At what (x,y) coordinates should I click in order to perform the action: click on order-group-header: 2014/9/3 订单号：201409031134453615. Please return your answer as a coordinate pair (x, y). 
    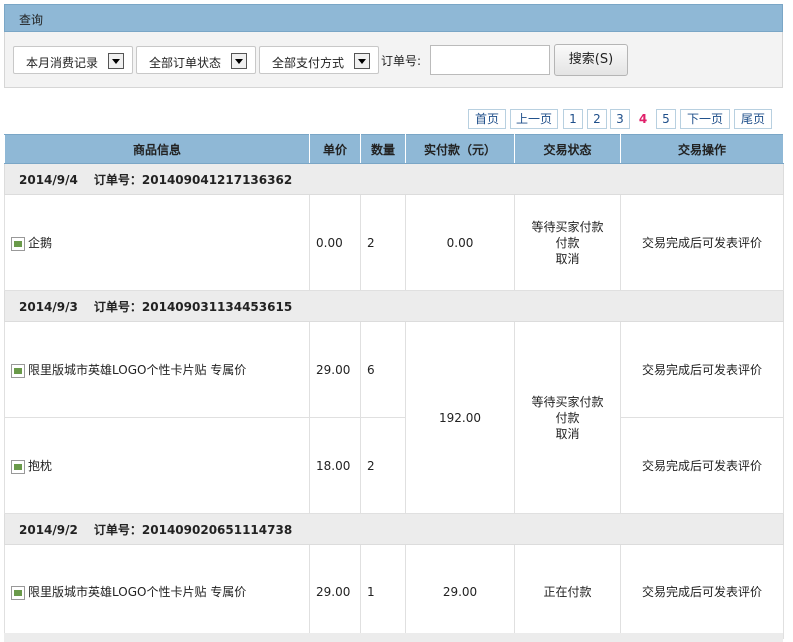
    Looking at the image, I should click on (394, 306).